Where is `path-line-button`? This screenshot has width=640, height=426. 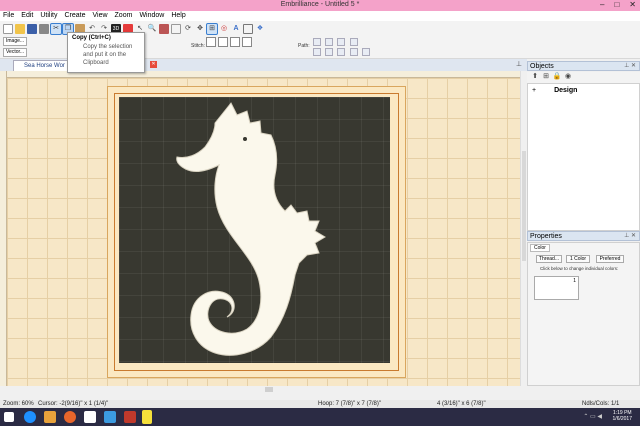 path-line-button is located at coordinates (317, 42).